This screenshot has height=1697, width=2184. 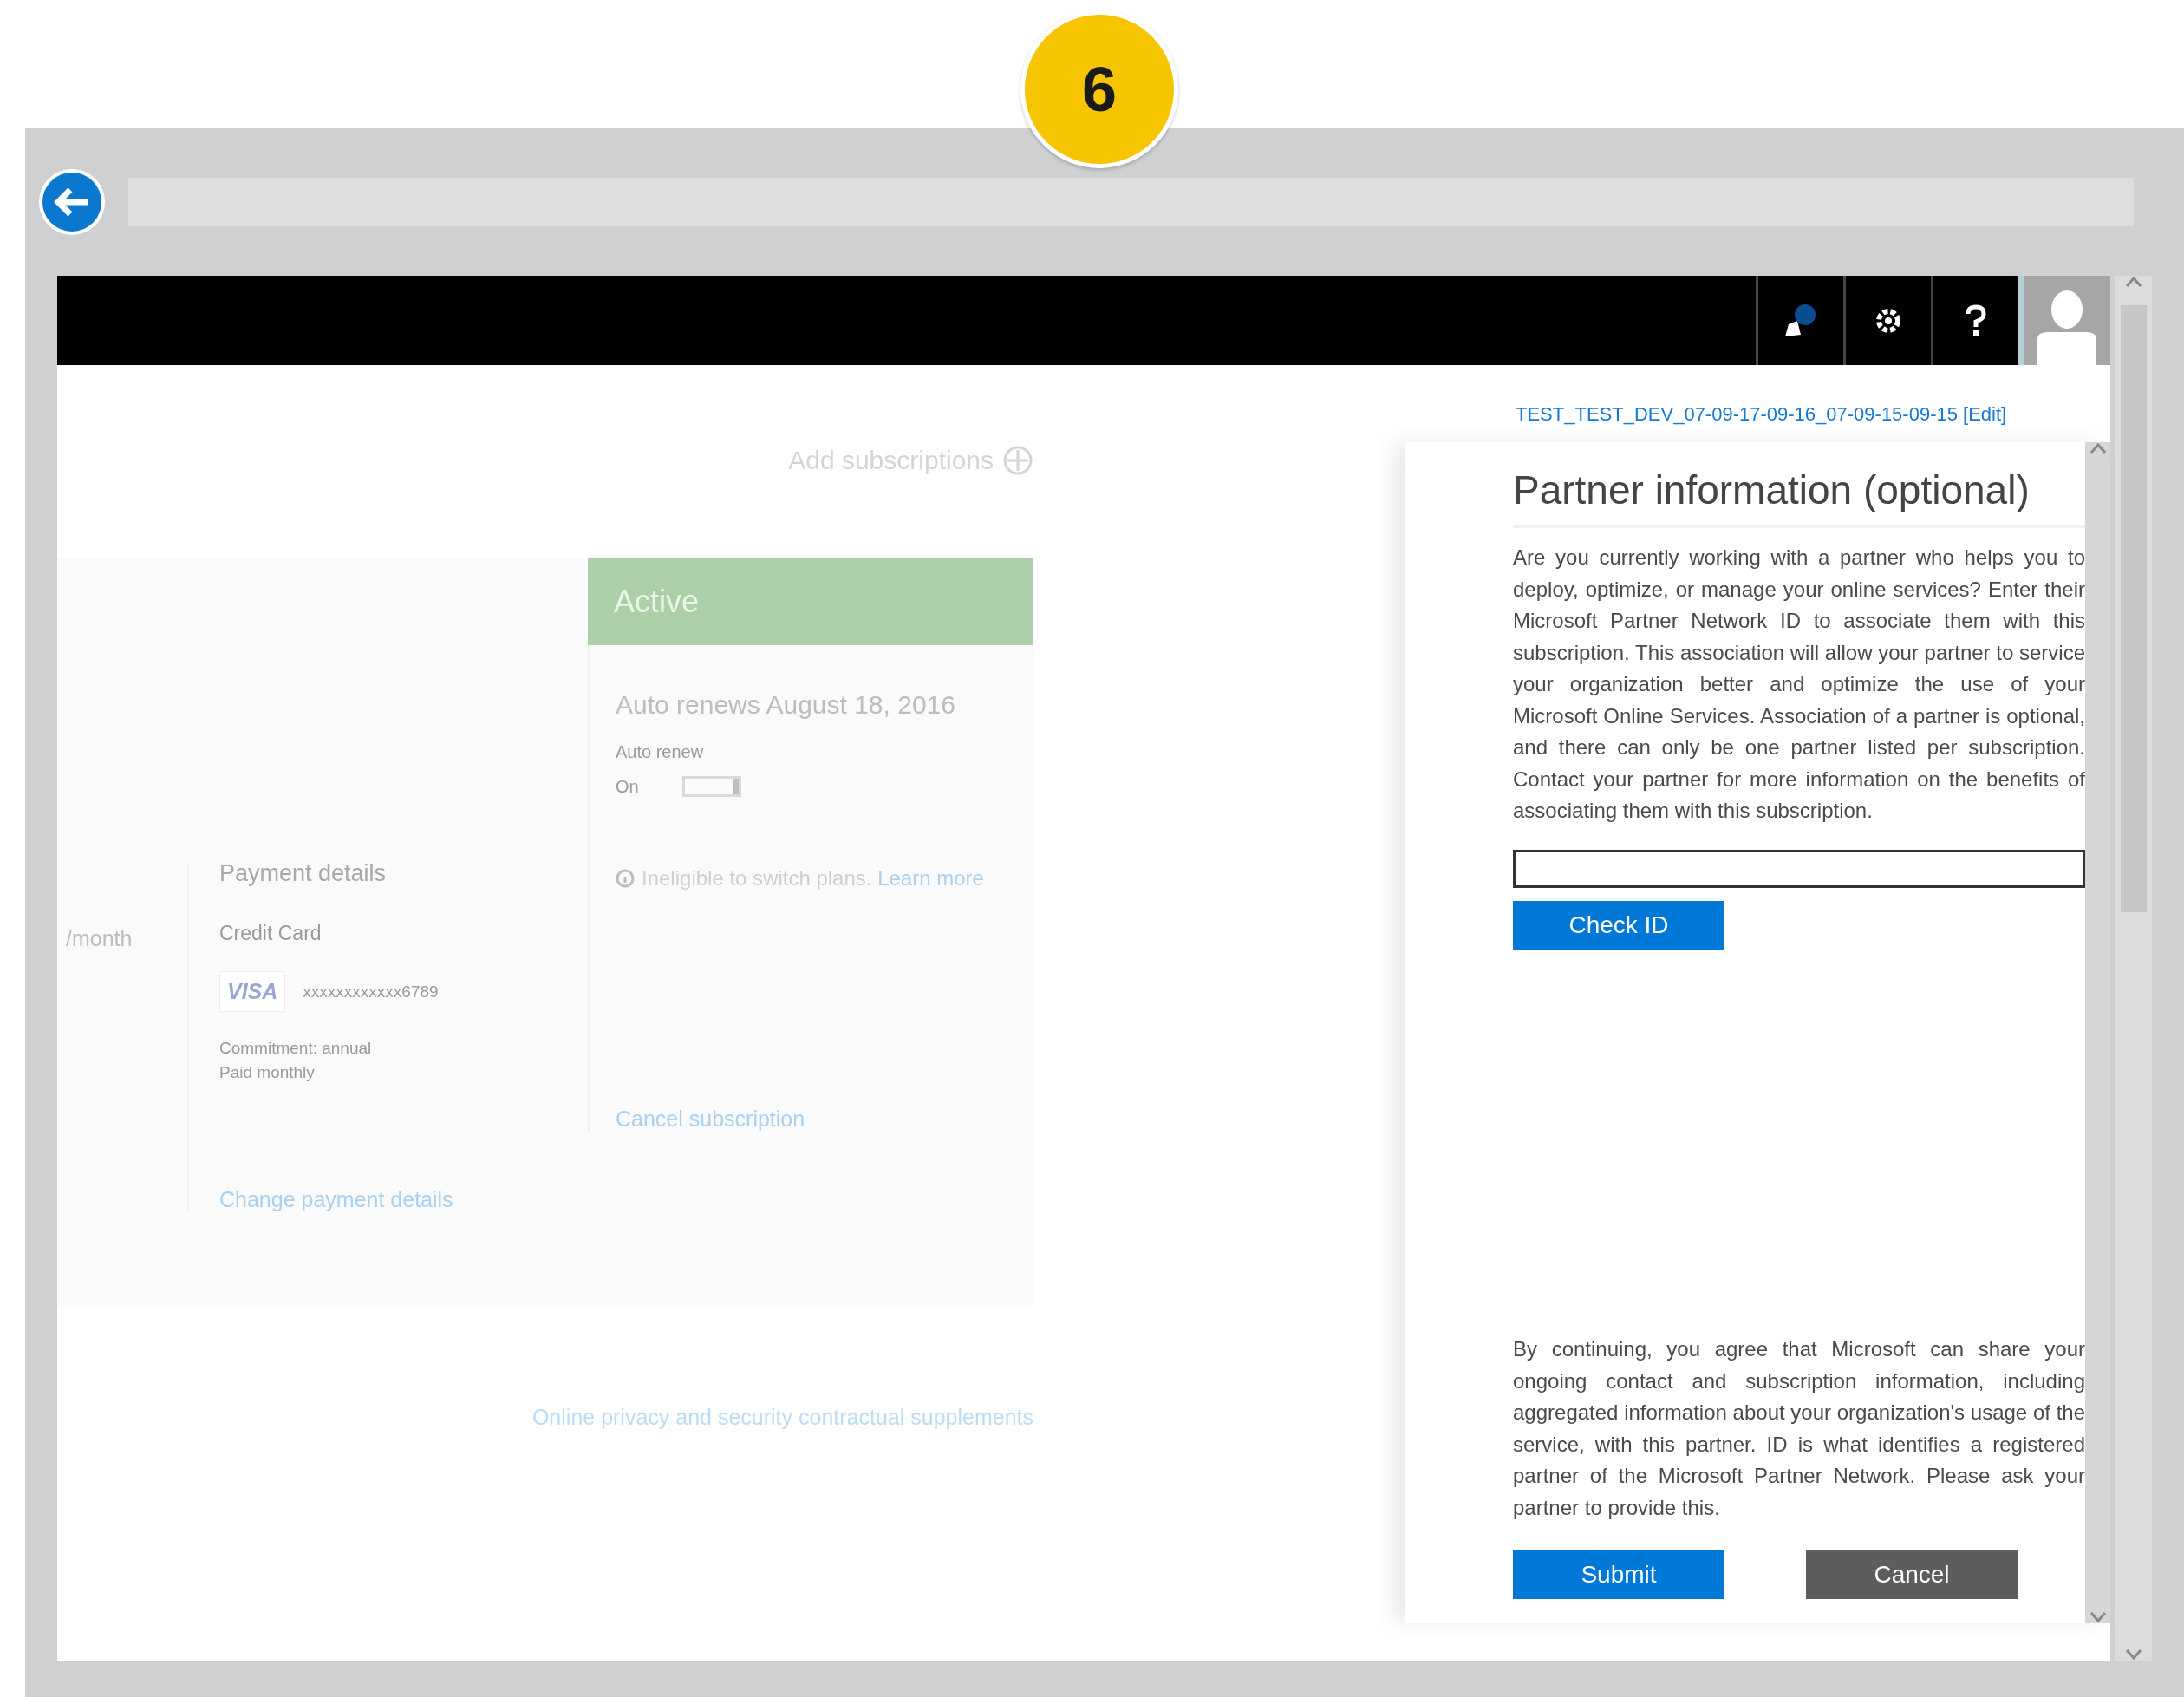 I want to click on page-scrollbar, so click(x=2133, y=968).